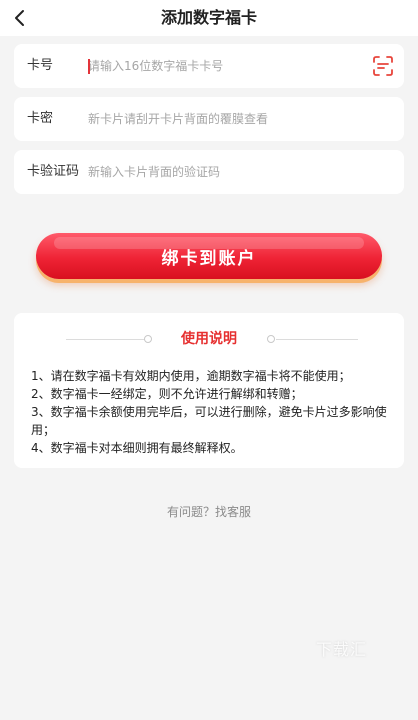  I want to click on card-password-row: 卡密, so click(209, 119).